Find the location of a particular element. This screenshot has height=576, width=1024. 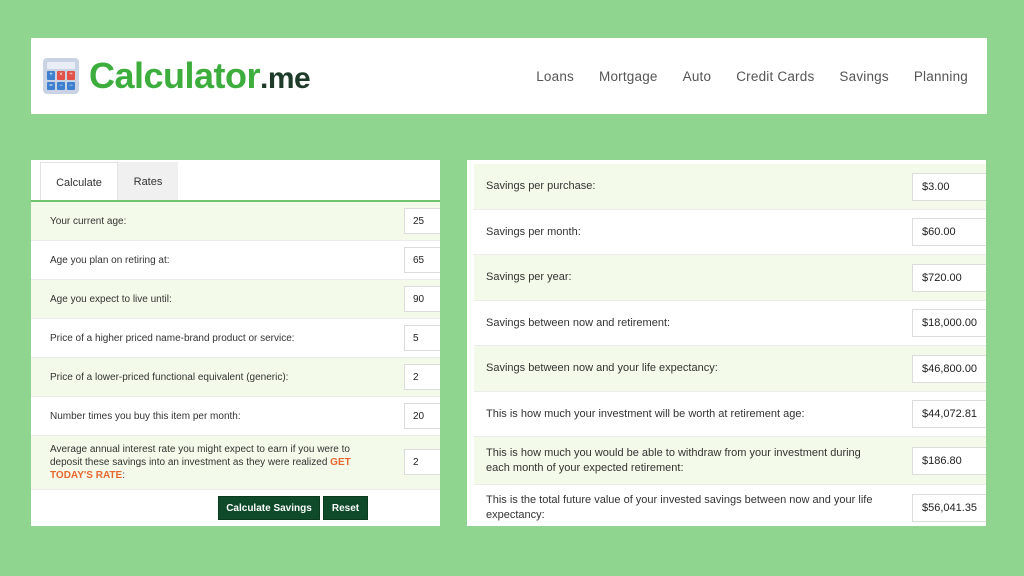

result-row: Savings per month: $60.00 is located at coordinates (730, 232).